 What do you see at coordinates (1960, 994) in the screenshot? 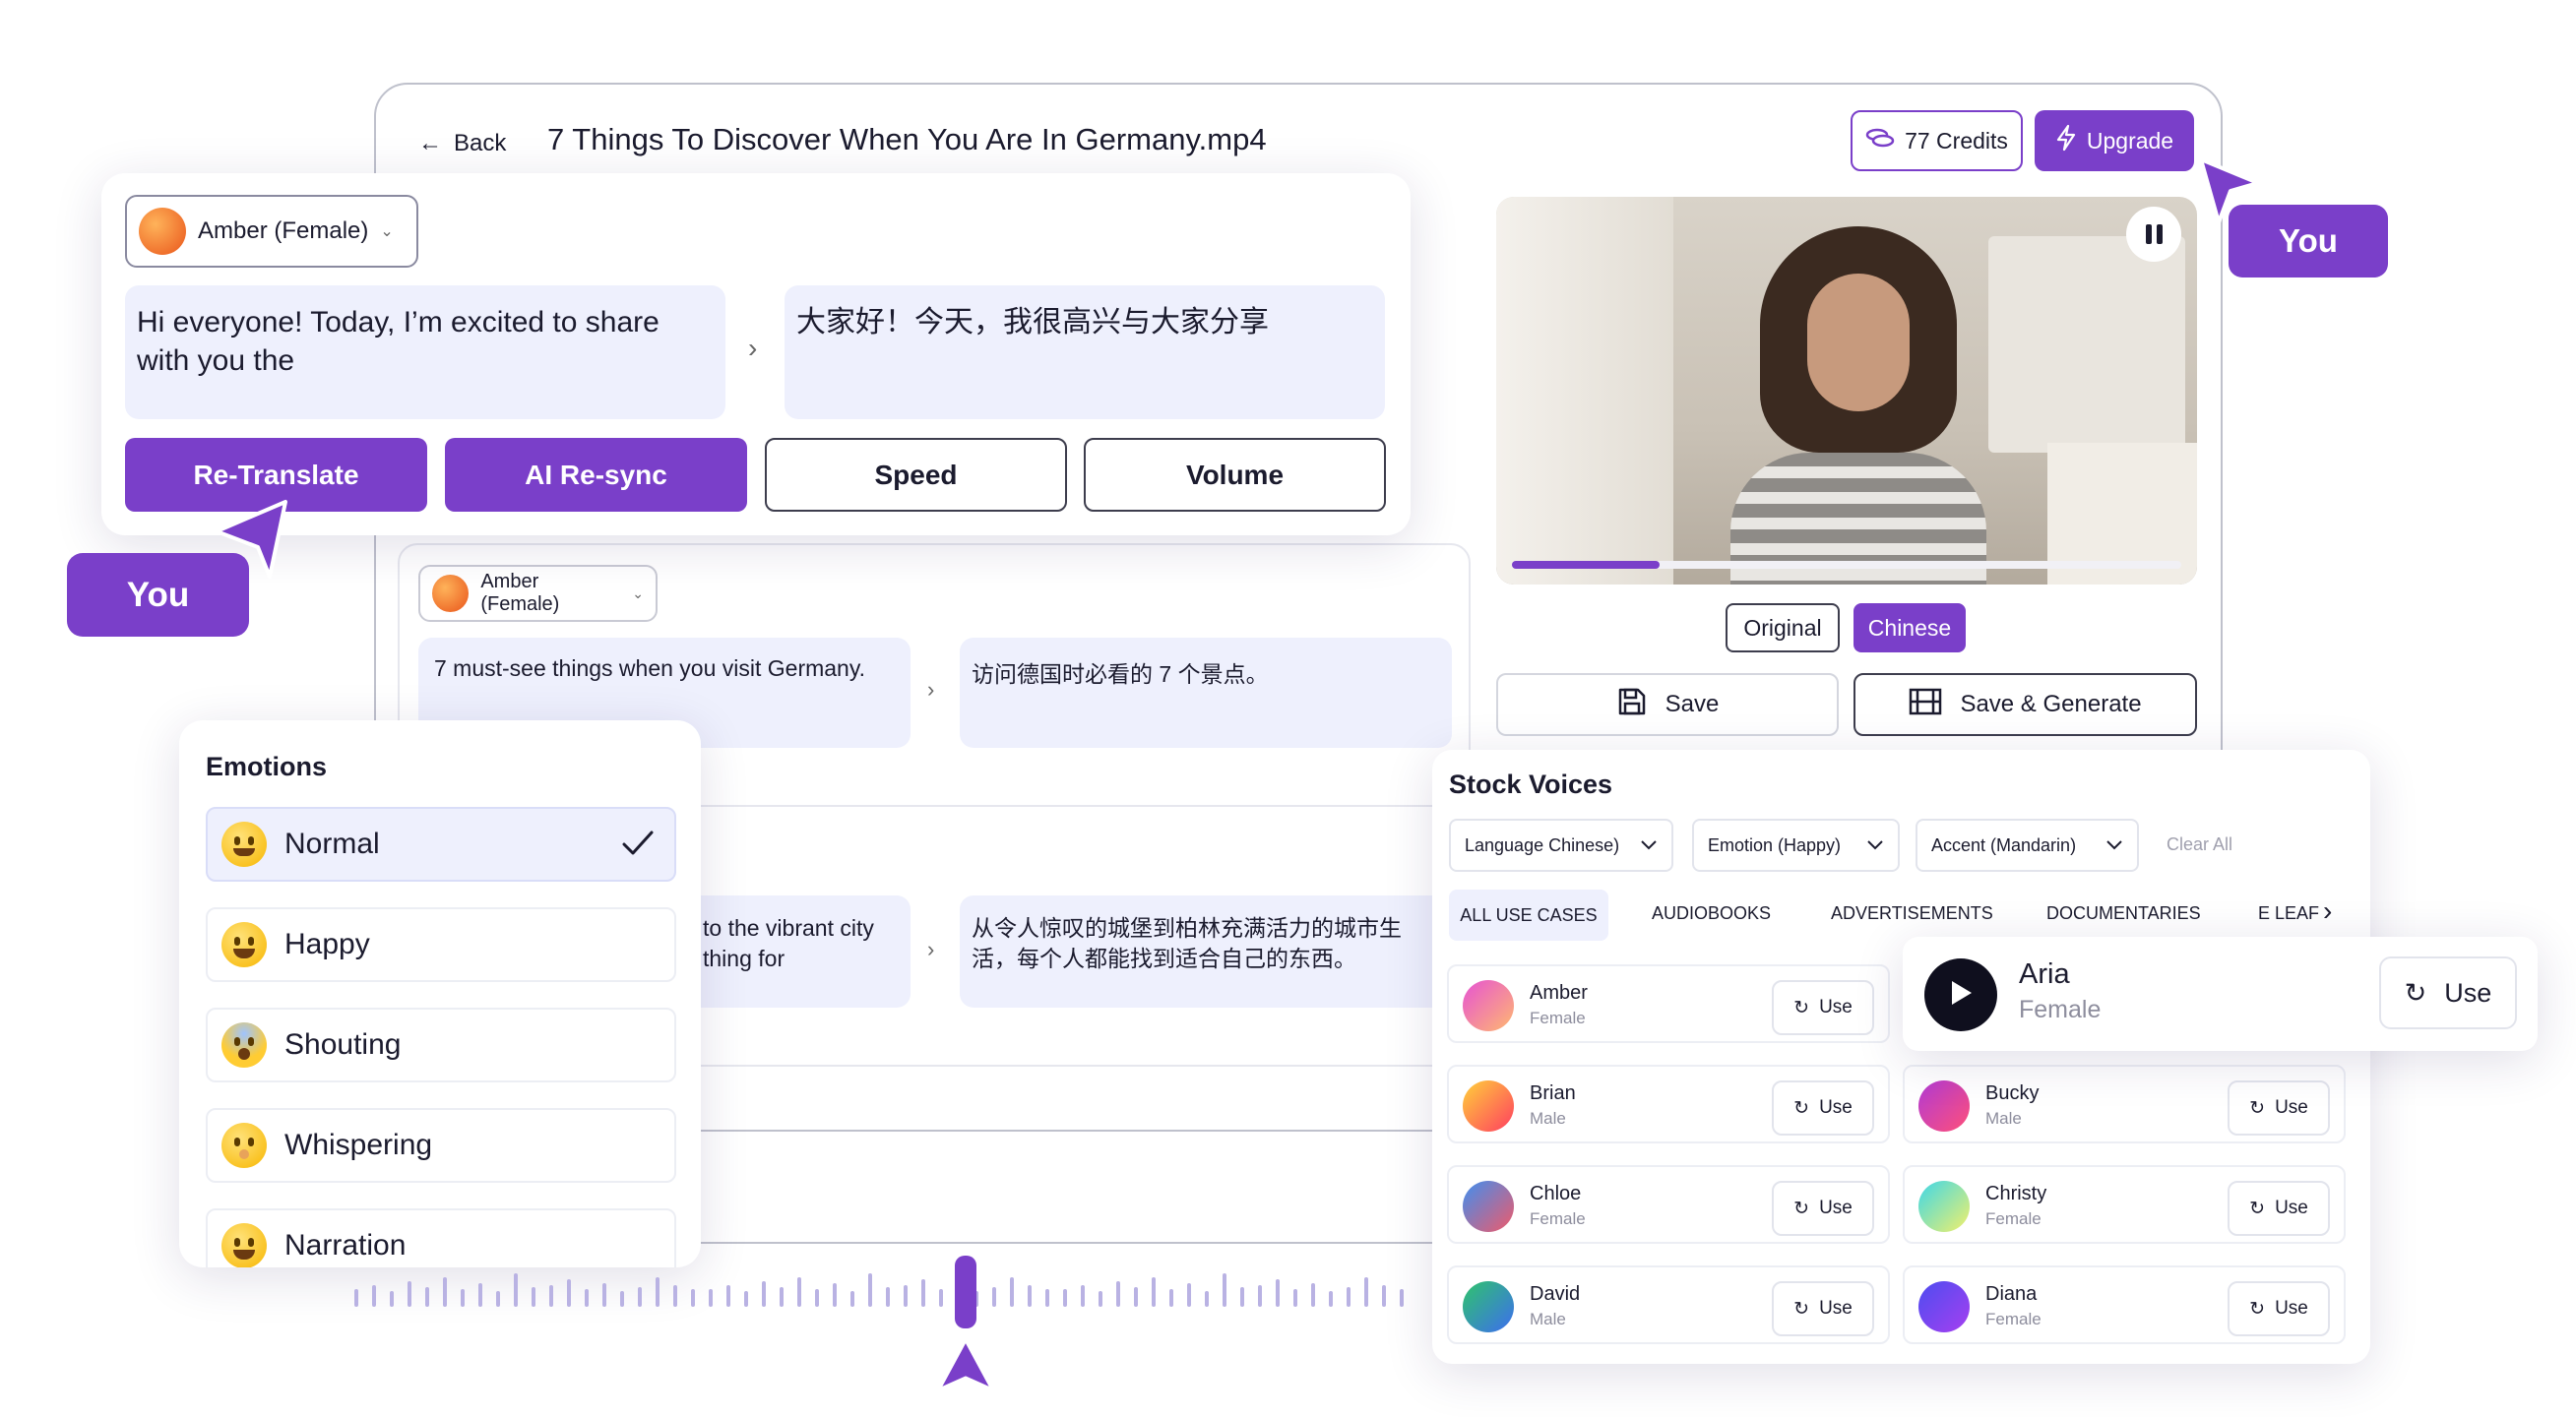
I see `play-button` at bounding box center [1960, 994].